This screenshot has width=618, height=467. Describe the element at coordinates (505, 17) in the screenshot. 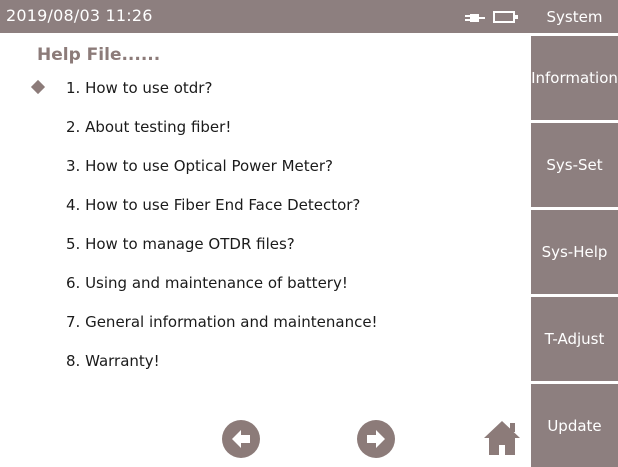

I see `battery-icon` at that location.